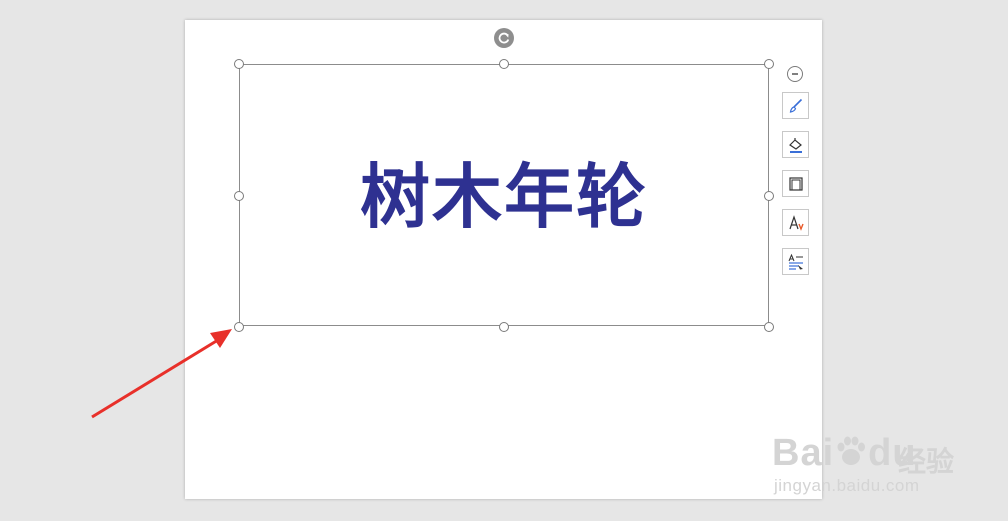 This screenshot has height=521, width=1008. I want to click on resize-handle-bottom-left, so click(239, 327).